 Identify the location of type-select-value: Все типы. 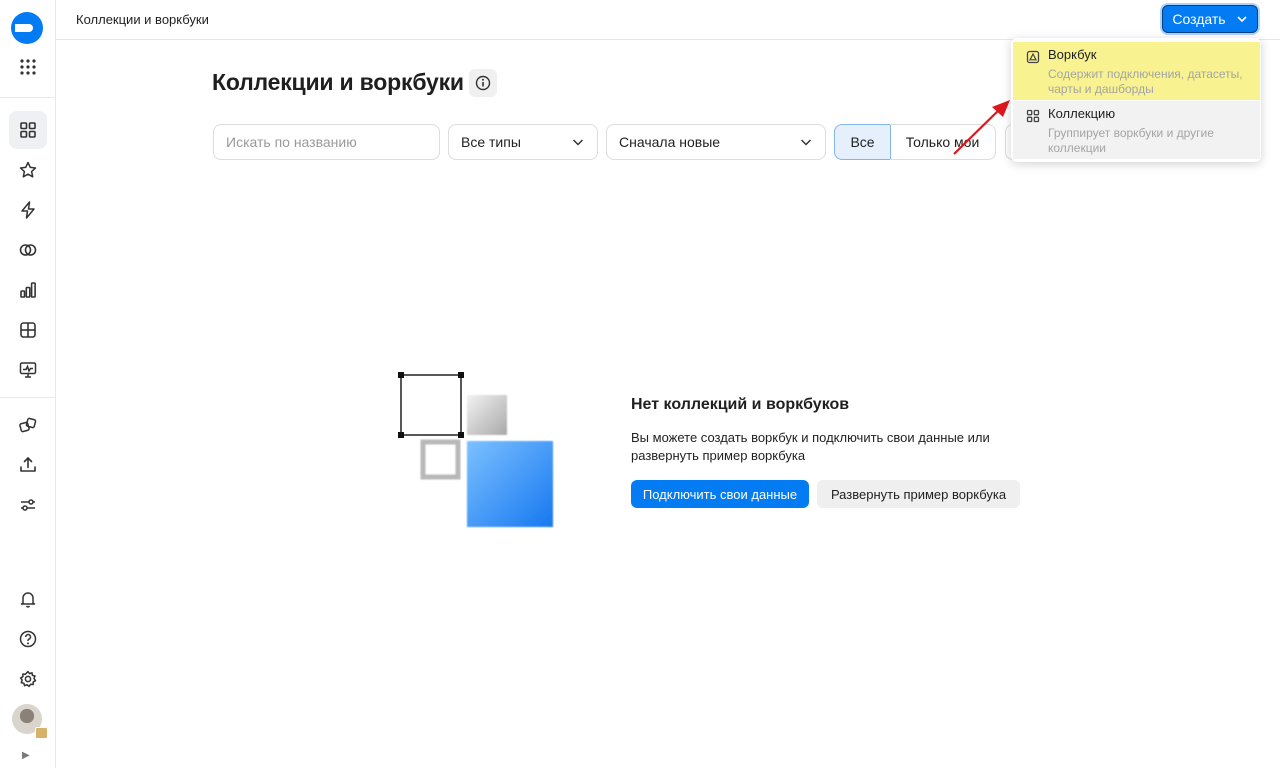
(491, 142).